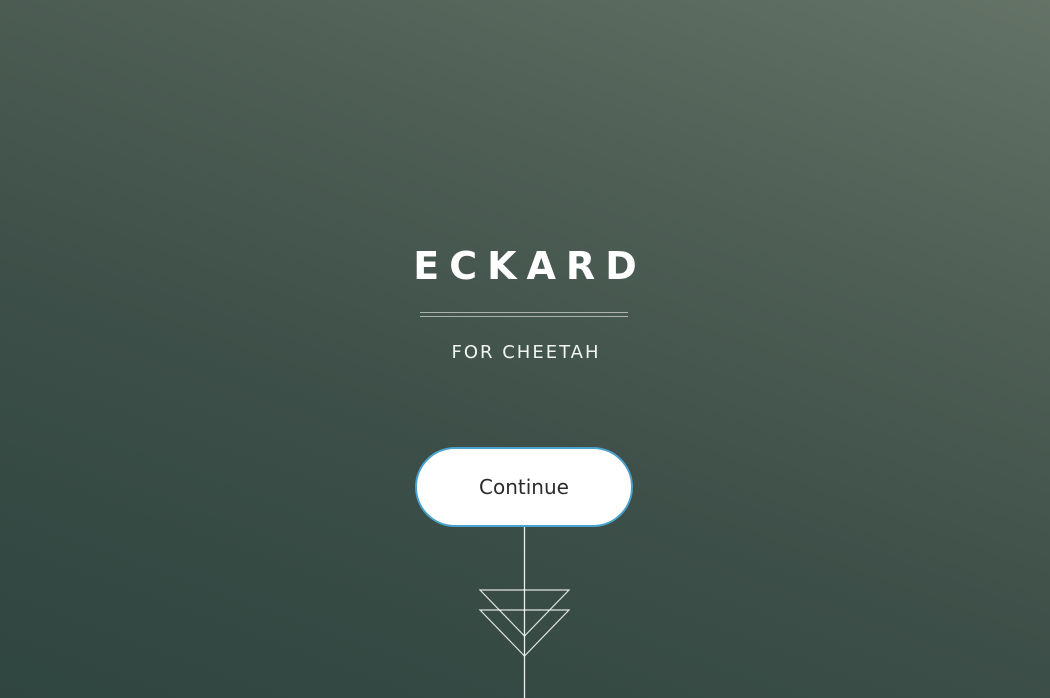 The image size is (1050, 698). Describe the element at coordinates (530, 266) in the screenshot. I see `app-title: ECKARD` at that location.